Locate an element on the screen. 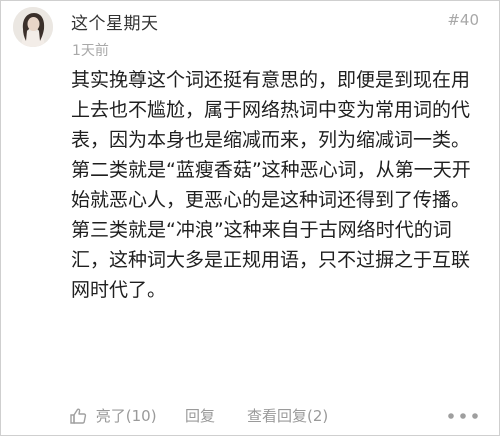 The height and width of the screenshot is (436, 500). action-bar: 亮了(10) 回复 查看回复(2) is located at coordinates (274, 416).